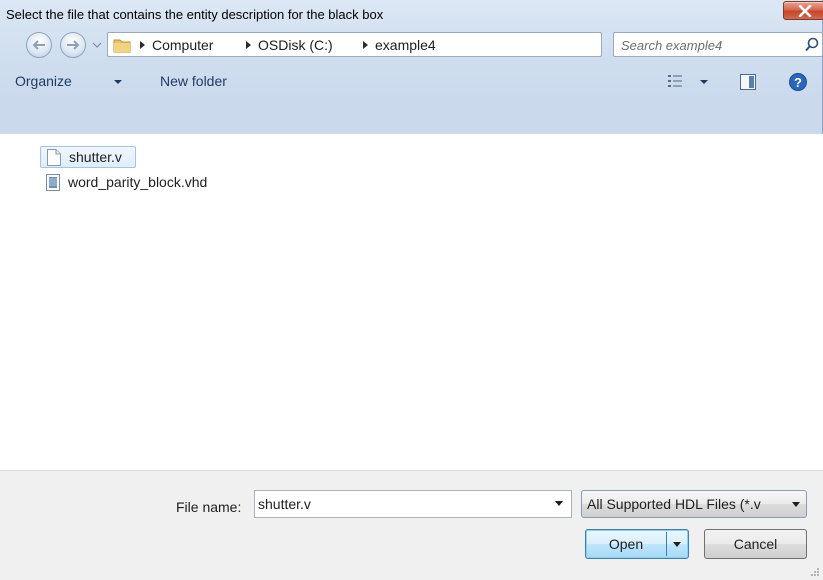 The width and height of the screenshot is (823, 580). I want to click on change-view-icon, so click(675, 81).